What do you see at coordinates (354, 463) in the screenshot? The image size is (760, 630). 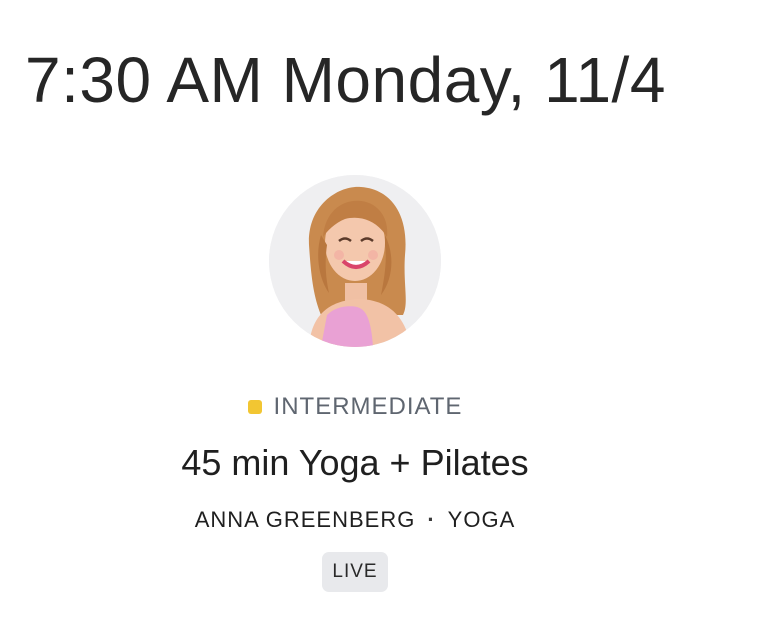 I see `class-title: 45 min Yoga + Pilates` at bounding box center [354, 463].